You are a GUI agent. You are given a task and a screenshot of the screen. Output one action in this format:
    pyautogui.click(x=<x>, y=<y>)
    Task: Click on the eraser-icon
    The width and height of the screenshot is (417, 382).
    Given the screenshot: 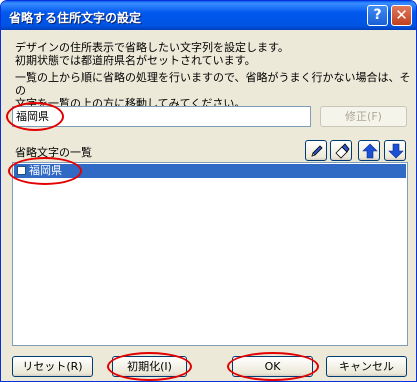 What is the action you would take?
    pyautogui.click(x=342, y=151)
    